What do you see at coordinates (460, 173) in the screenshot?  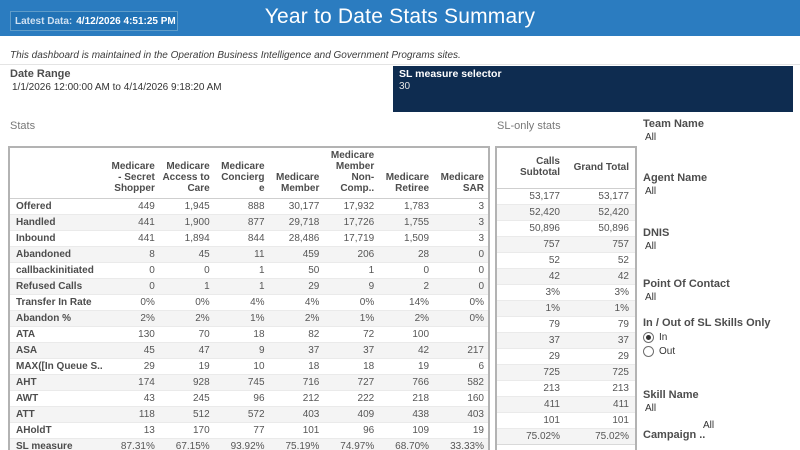 I see `stats-column-header: Medicare SAR` at bounding box center [460, 173].